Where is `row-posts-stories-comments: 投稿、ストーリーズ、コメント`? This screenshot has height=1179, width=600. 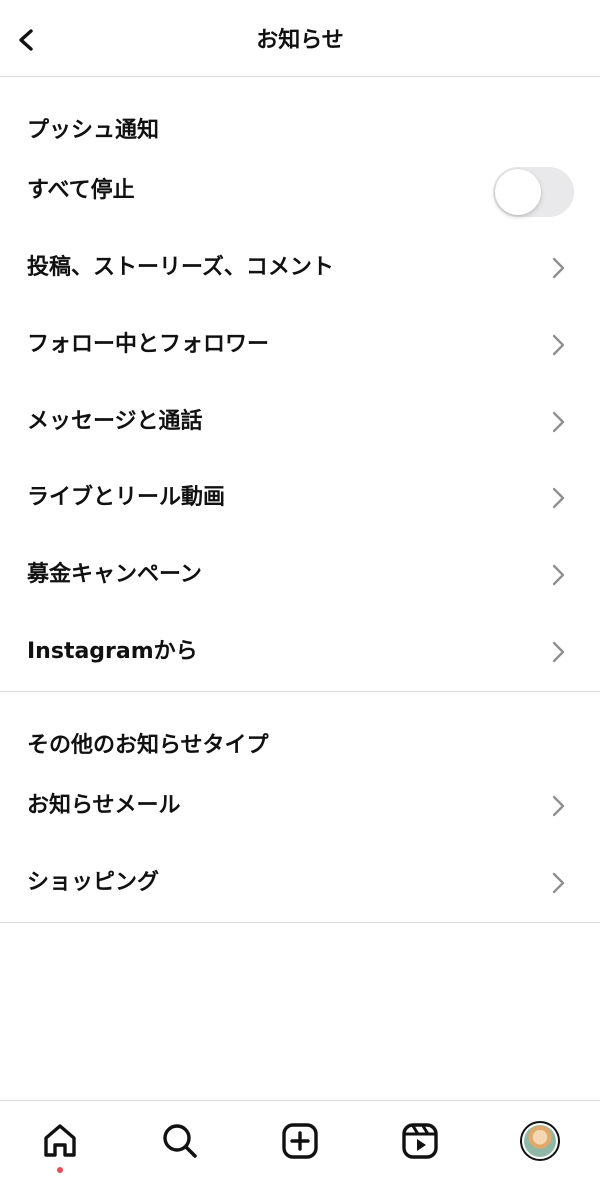
row-posts-stories-comments: 投稿、ストーリーズ、コメント is located at coordinates (300, 268).